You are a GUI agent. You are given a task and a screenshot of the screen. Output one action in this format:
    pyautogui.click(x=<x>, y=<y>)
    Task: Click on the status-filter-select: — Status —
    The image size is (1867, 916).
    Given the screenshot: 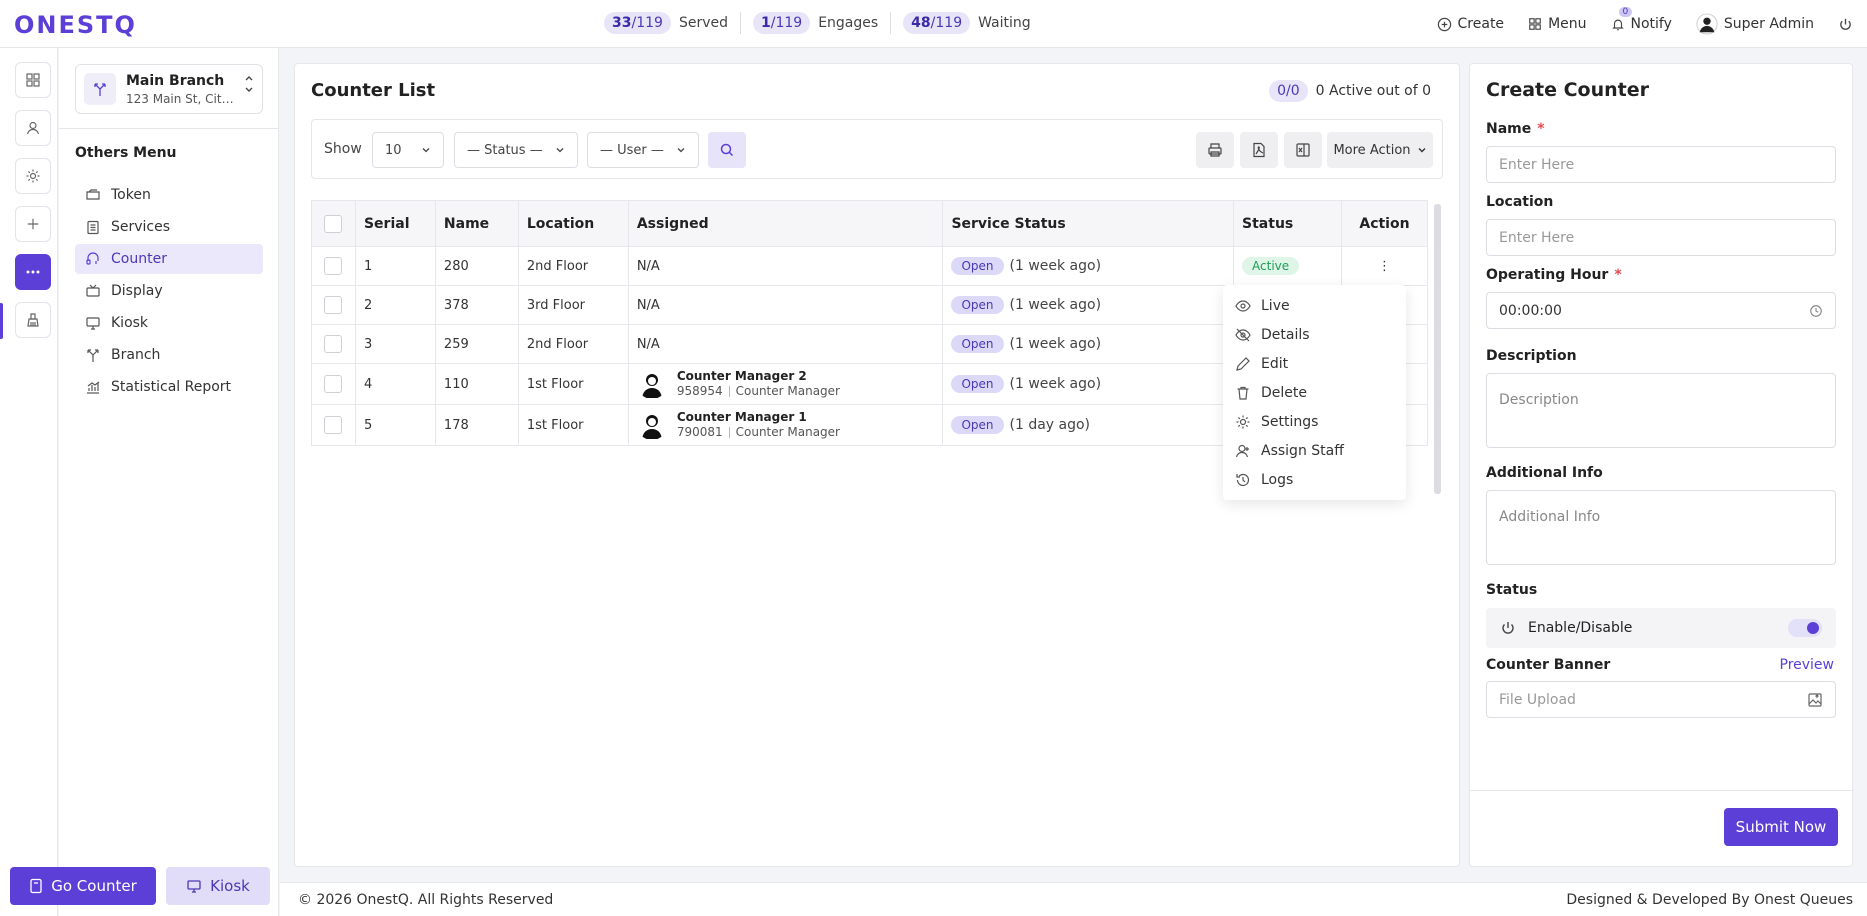 What is the action you would take?
    pyautogui.click(x=516, y=150)
    